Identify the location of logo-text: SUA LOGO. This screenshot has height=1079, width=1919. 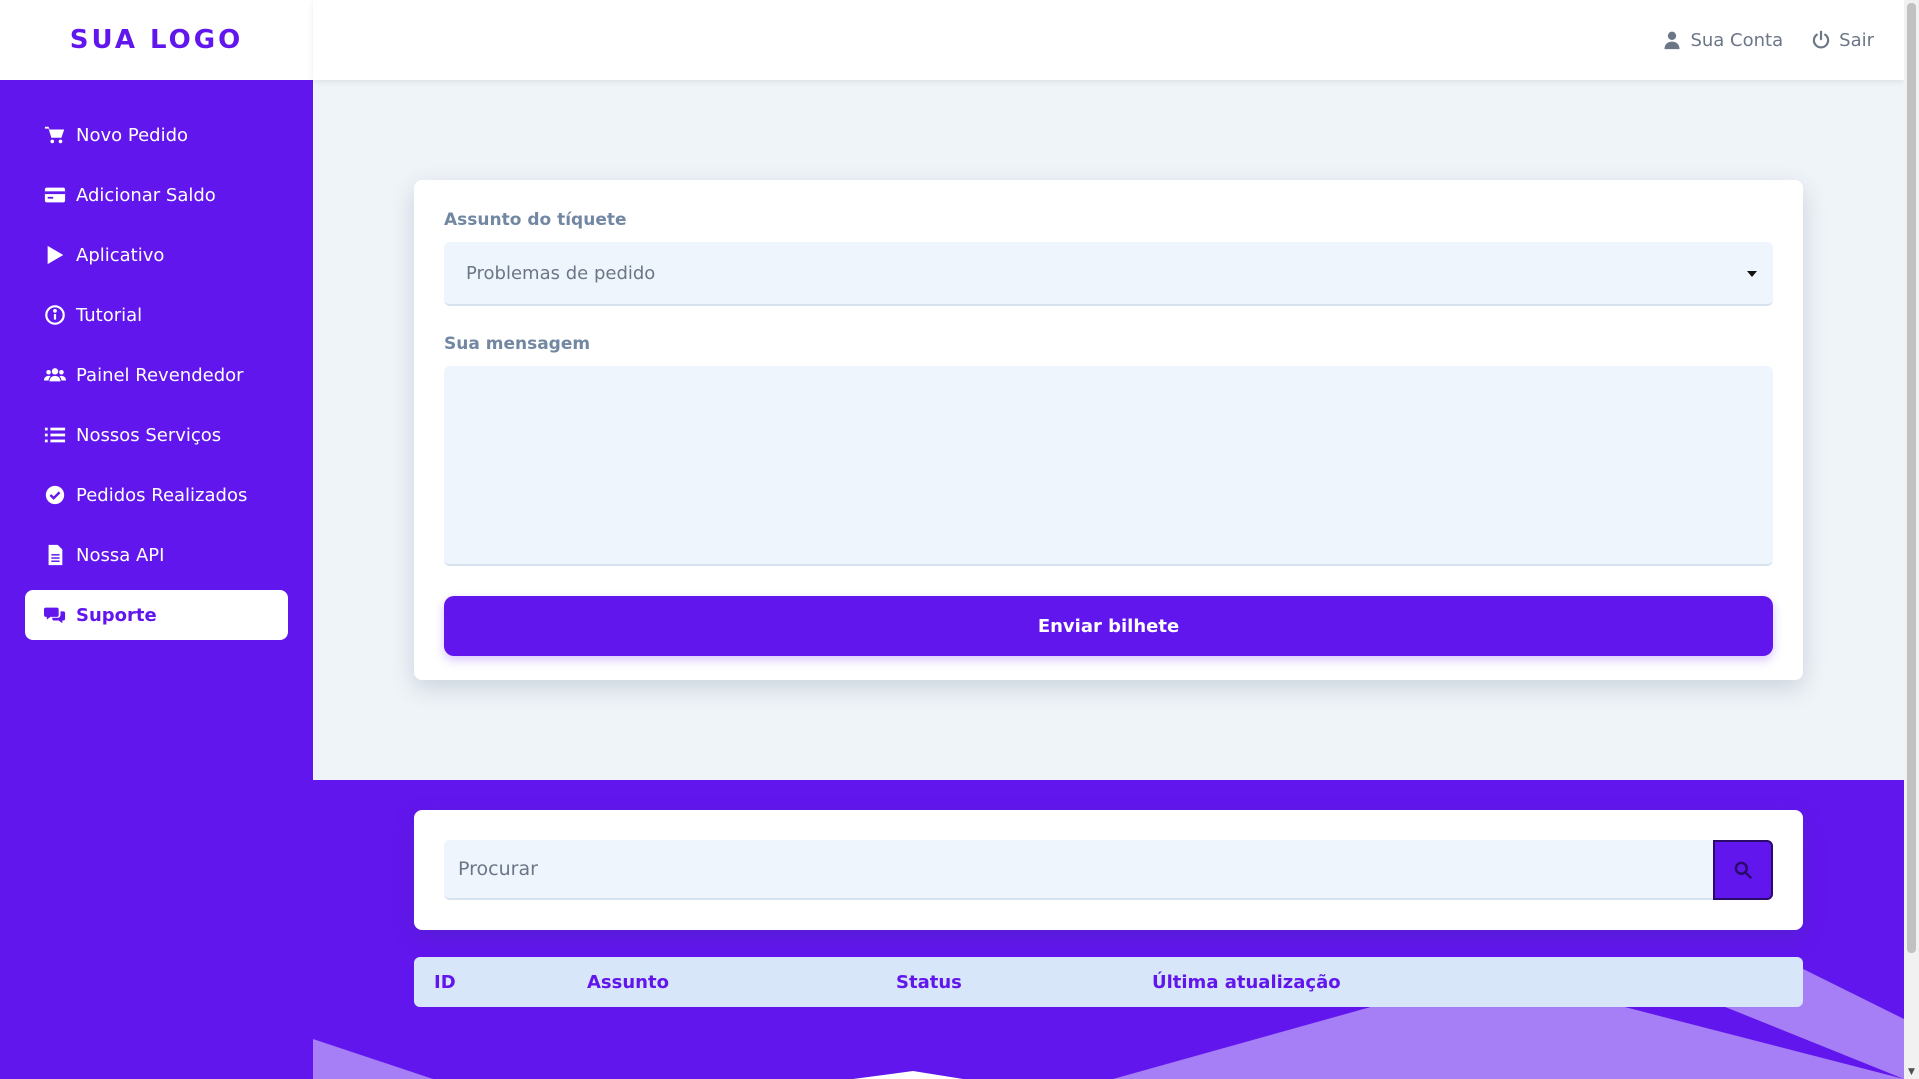
(156, 40).